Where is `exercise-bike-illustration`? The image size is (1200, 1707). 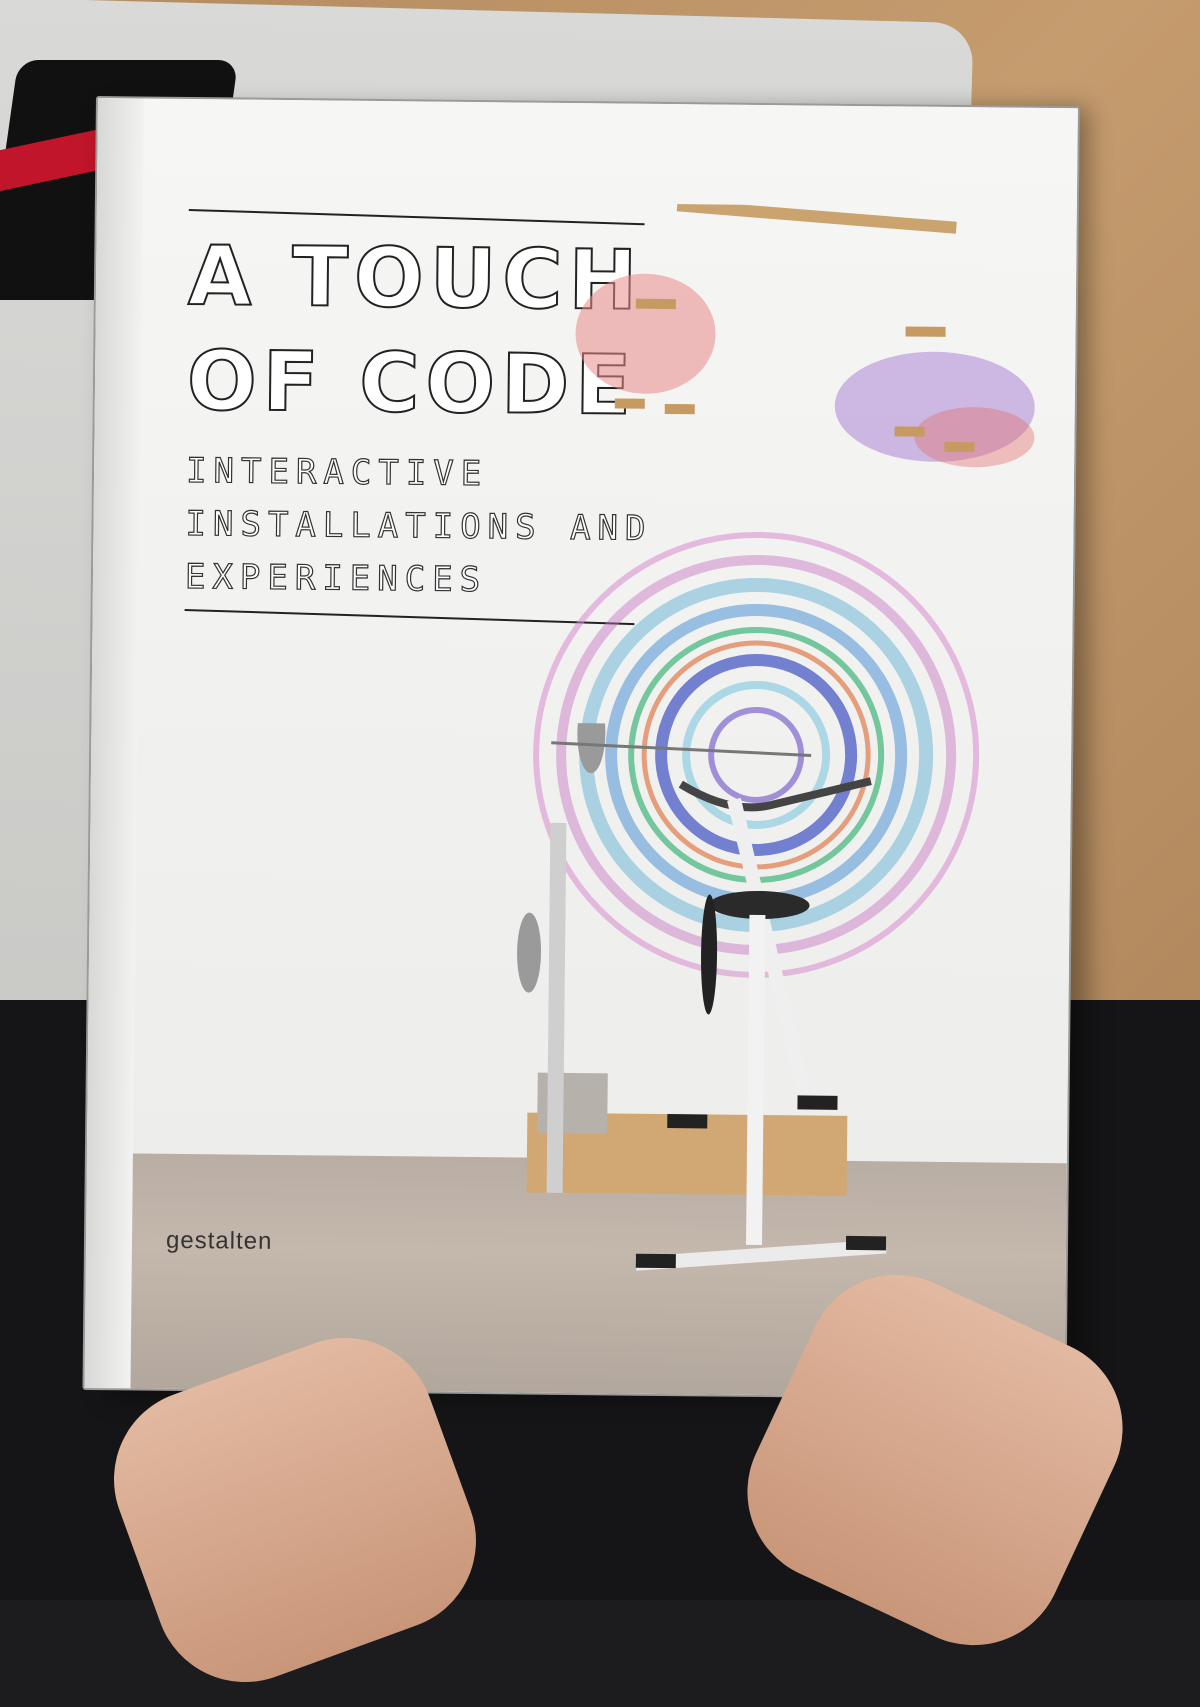 exercise-bike-illustration is located at coordinates (702, 996).